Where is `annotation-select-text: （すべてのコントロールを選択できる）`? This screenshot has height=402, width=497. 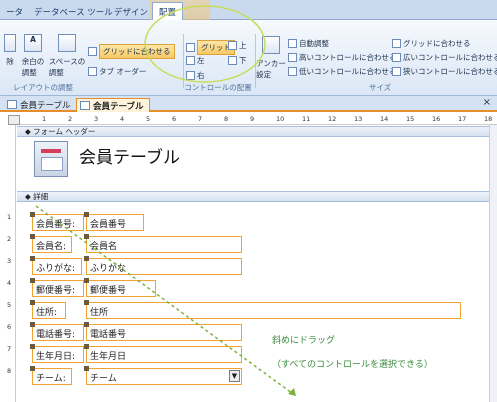
annotation-select-text: （すべてのコントロールを選択できる） is located at coordinates (352, 365).